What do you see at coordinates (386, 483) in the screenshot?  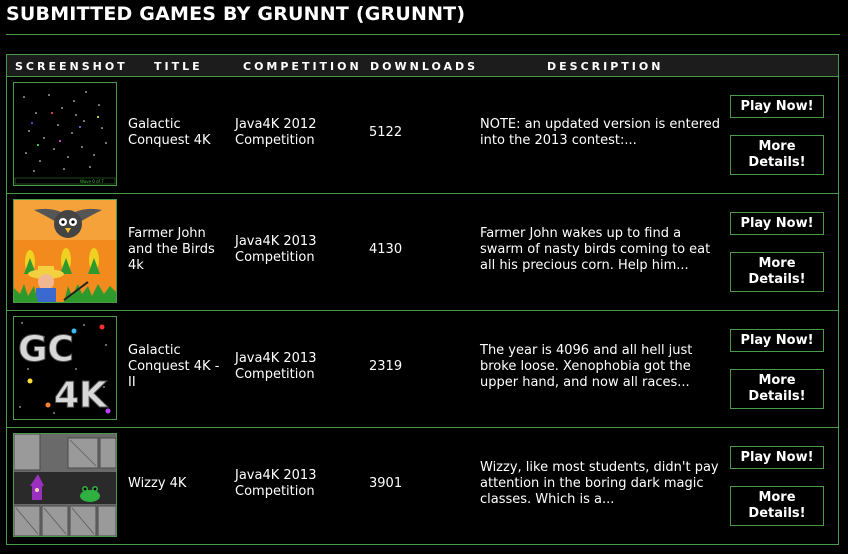 I see `game-downloads: 3901` at bounding box center [386, 483].